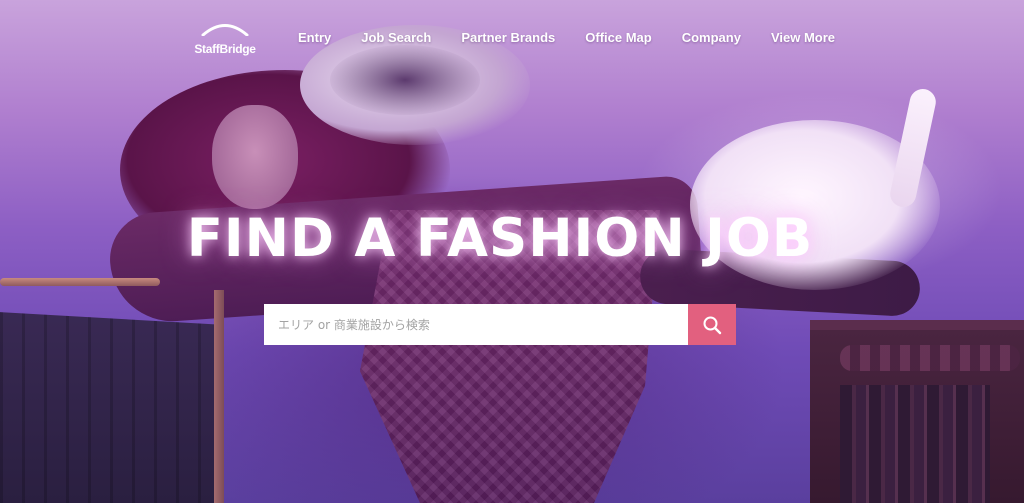 The width and height of the screenshot is (1024, 503). What do you see at coordinates (255, 157) in the screenshot?
I see `model-face` at bounding box center [255, 157].